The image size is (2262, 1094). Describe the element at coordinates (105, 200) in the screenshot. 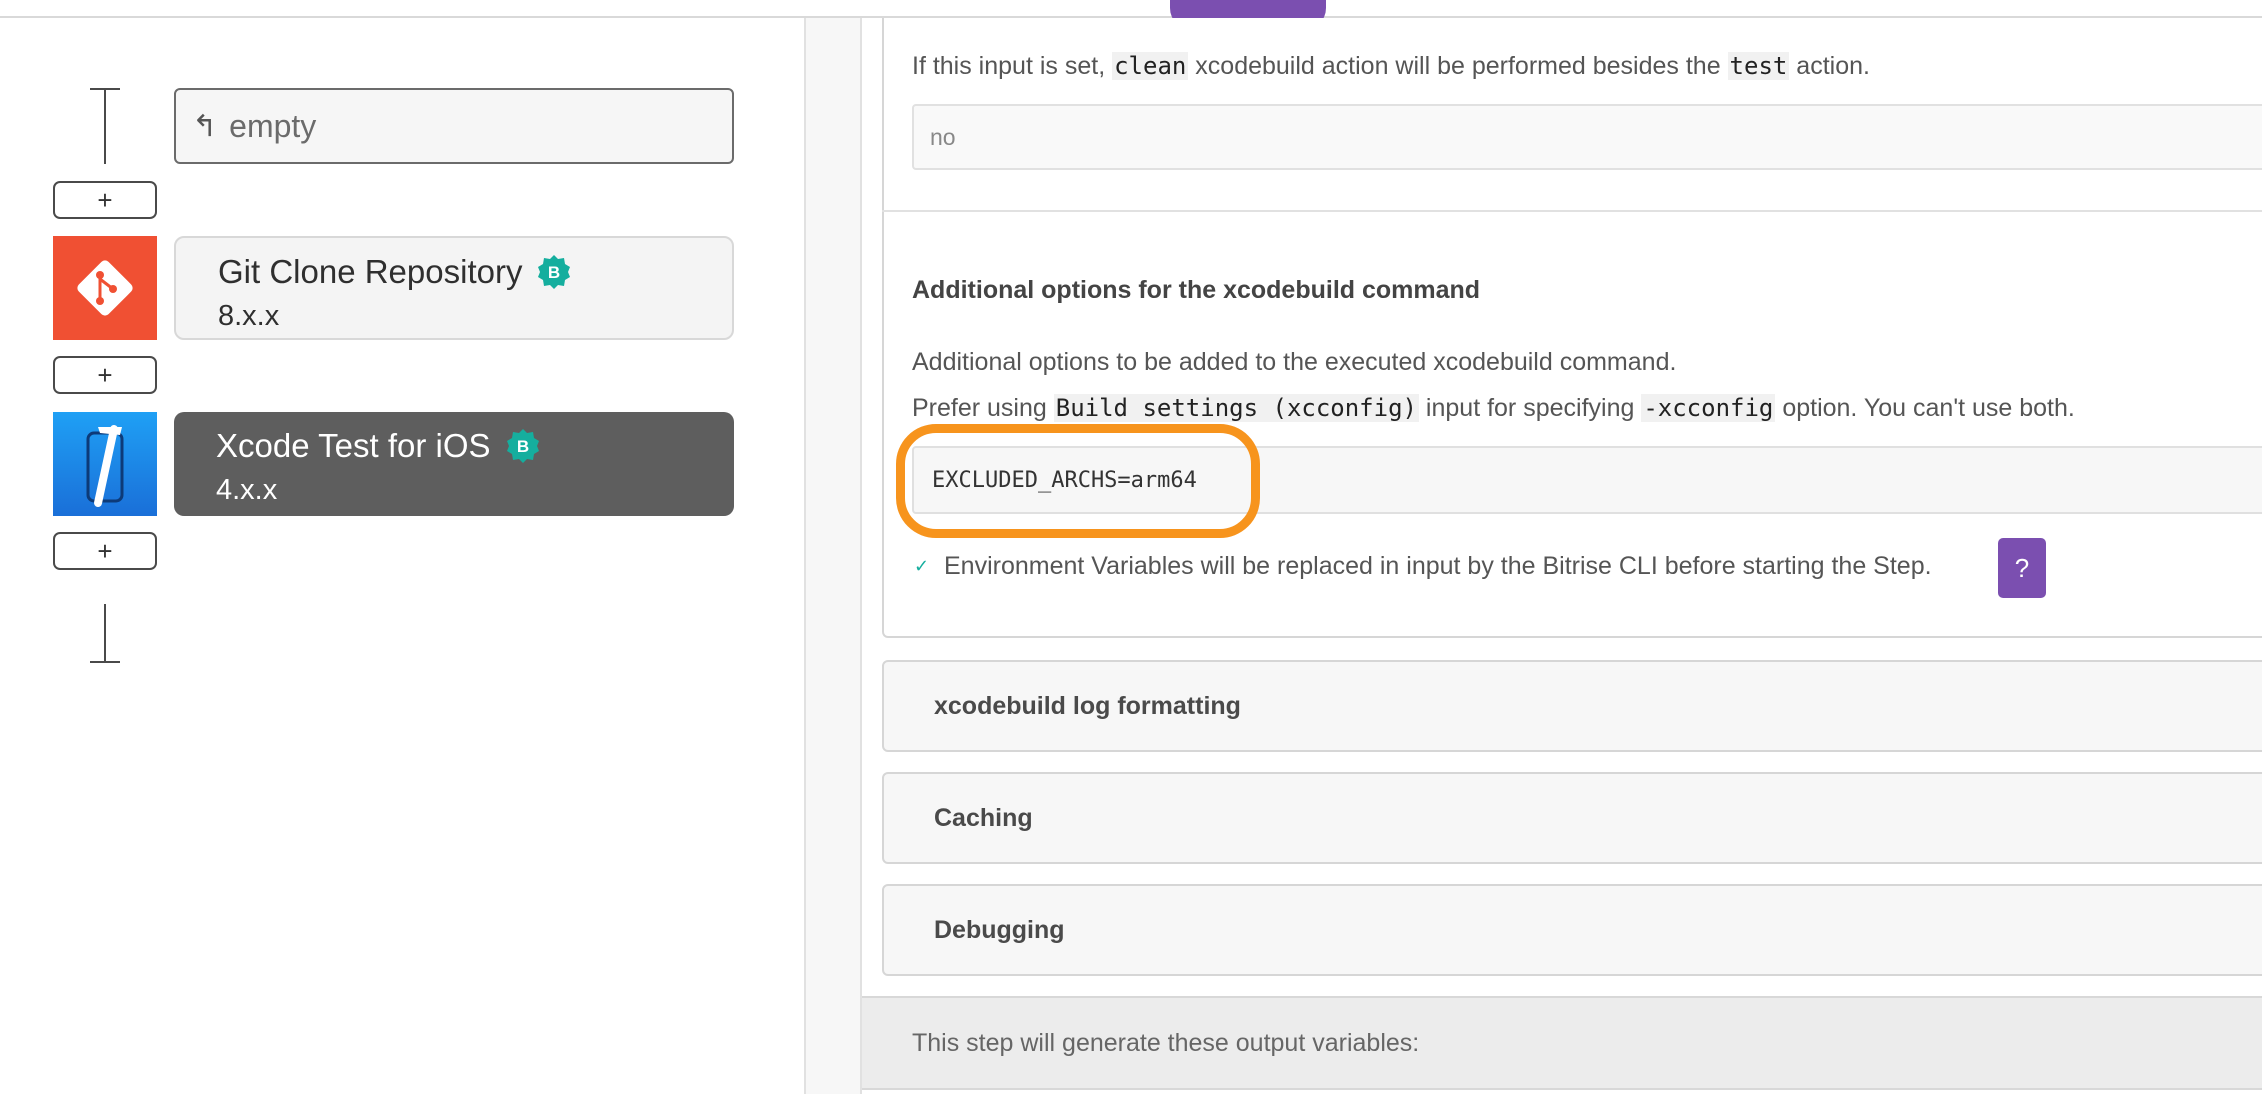

I see `add-step-button-1: +` at that location.